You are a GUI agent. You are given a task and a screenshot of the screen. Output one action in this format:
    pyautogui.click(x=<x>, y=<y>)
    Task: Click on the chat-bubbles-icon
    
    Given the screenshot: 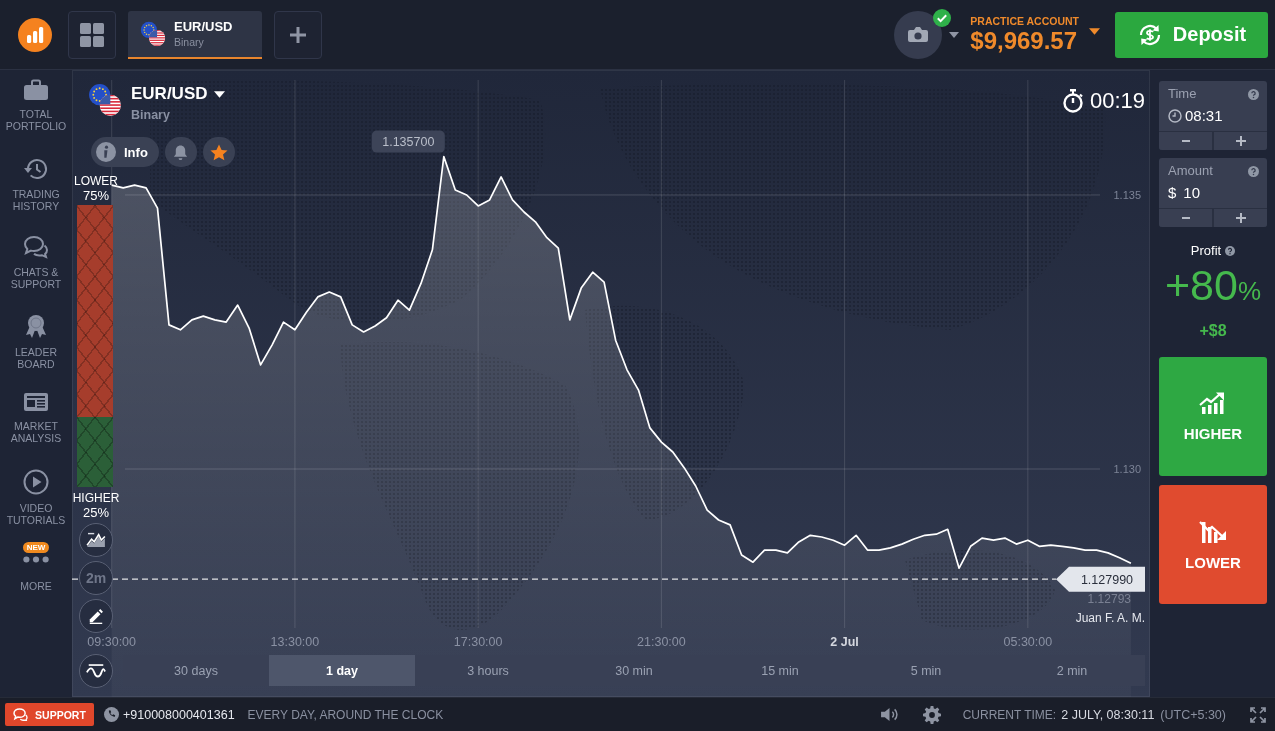 What is the action you would take?
    pyautogui.click(x=36, y=247)
    